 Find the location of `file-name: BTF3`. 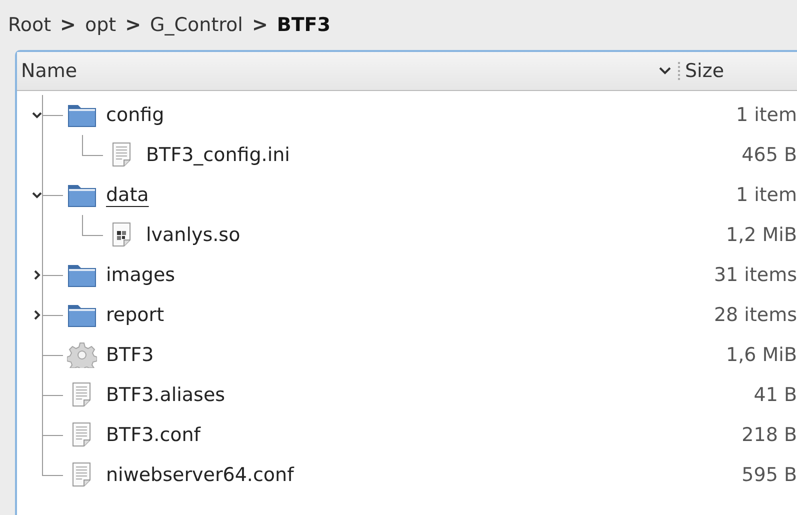

file-name: BTF3 is located at coordinates (130, 355).